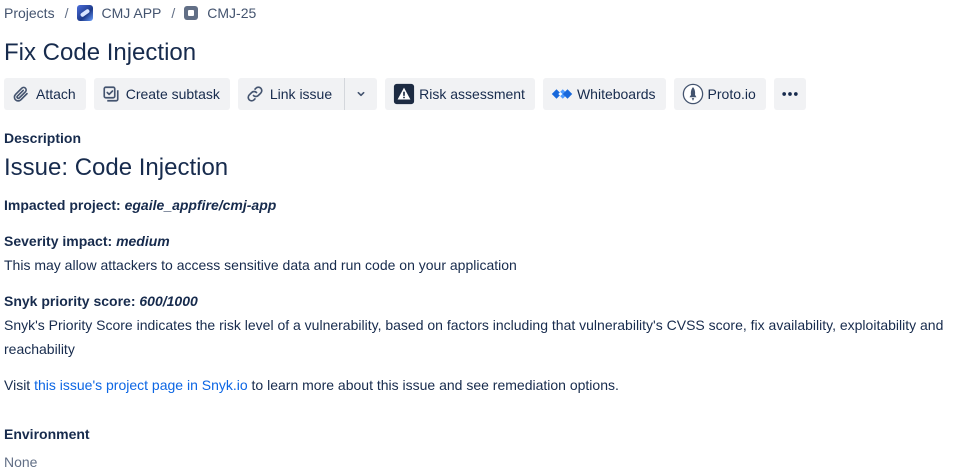 This screenshot has width=978, height=476. I want to click on proto-io-logo-icon, so click(692, 94).